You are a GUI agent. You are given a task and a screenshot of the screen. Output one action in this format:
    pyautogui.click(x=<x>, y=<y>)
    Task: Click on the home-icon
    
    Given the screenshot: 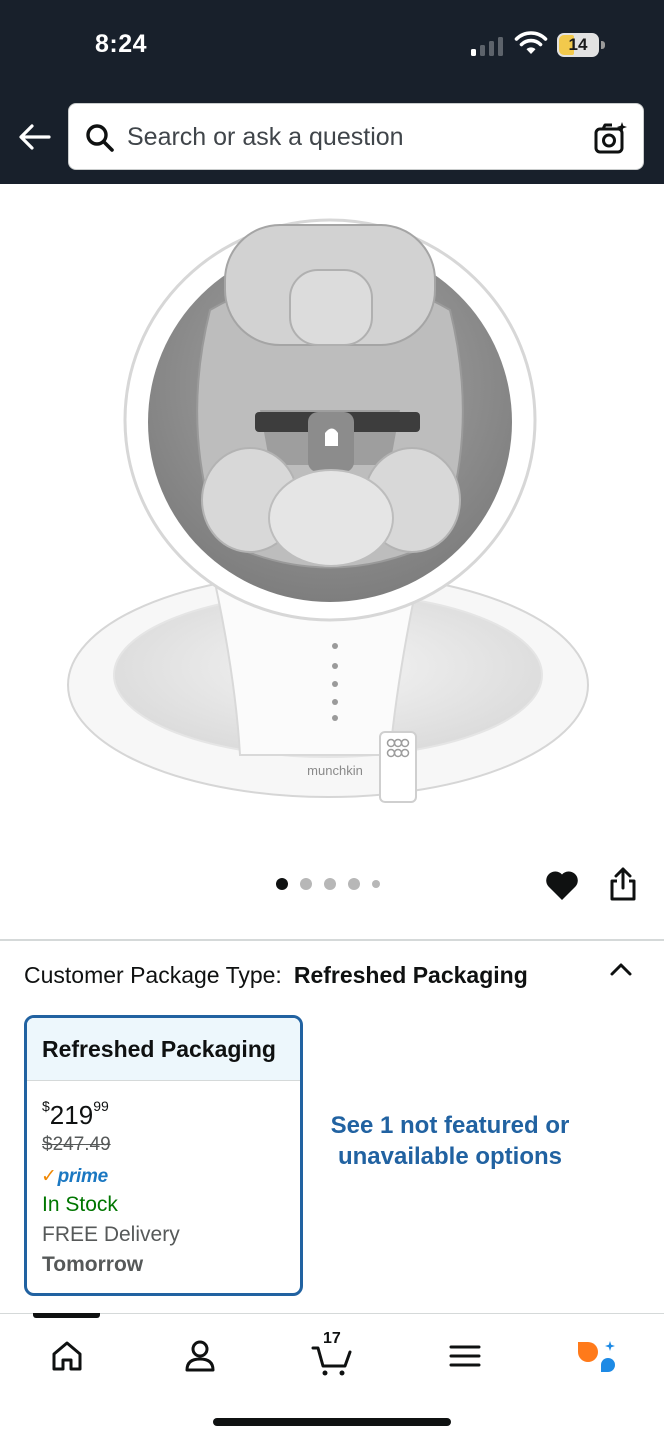 What is the action you would take?
    pyautogui.click(x=67, y=1356)
    